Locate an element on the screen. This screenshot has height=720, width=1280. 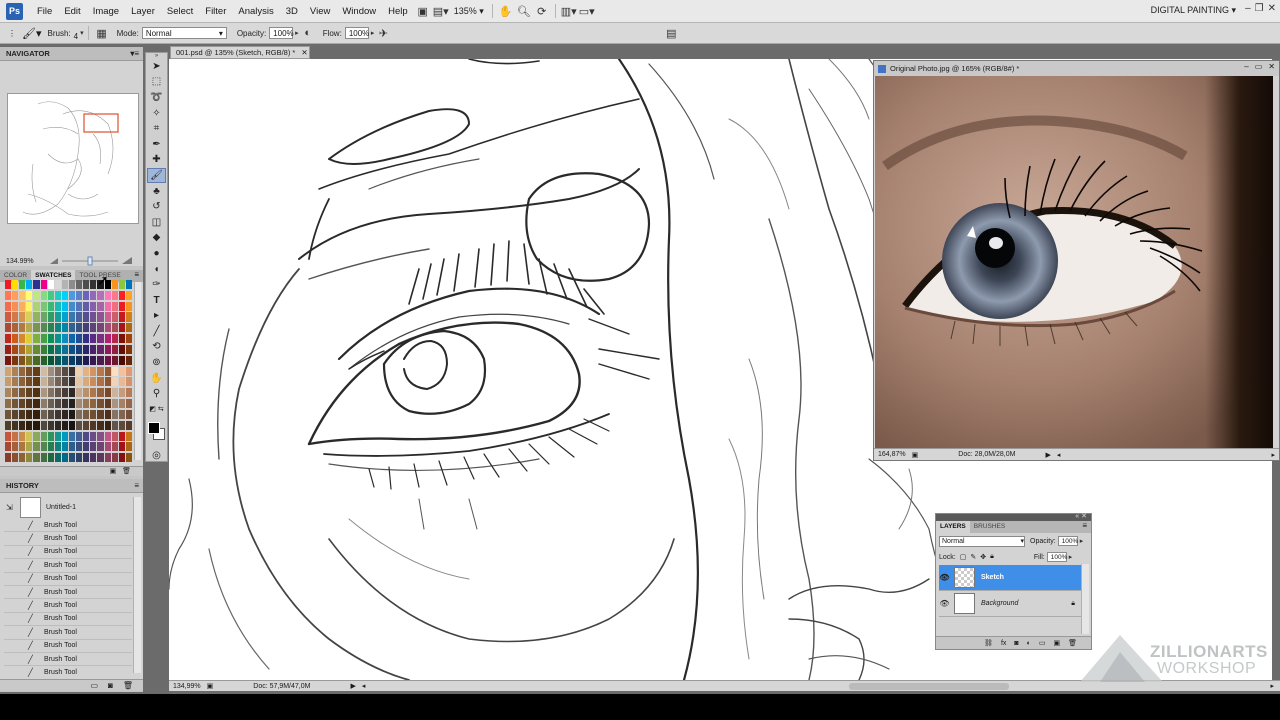
hand-tool-icon: ✋ is located at coordinates (506, 11).